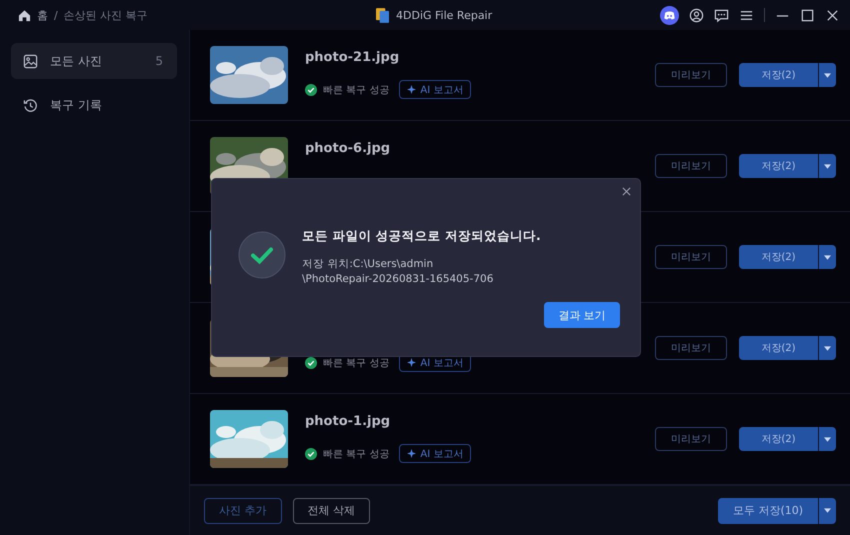 This screenshot has width=850, height=535. I want to click on breadcrumb-item: 홈, so click(42, 15).